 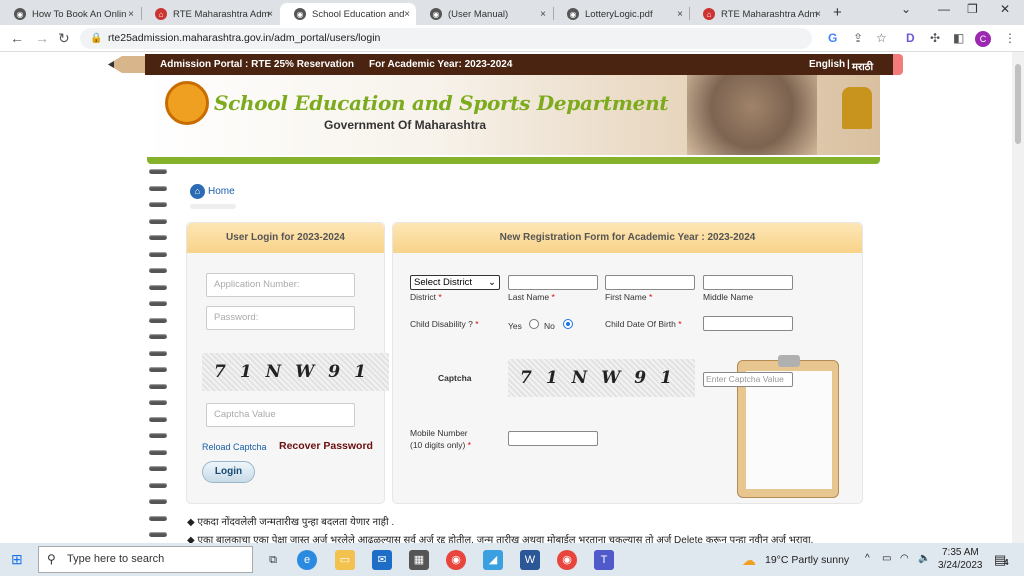 I want to click on password-input: Password:, so click(x=280, y=318).